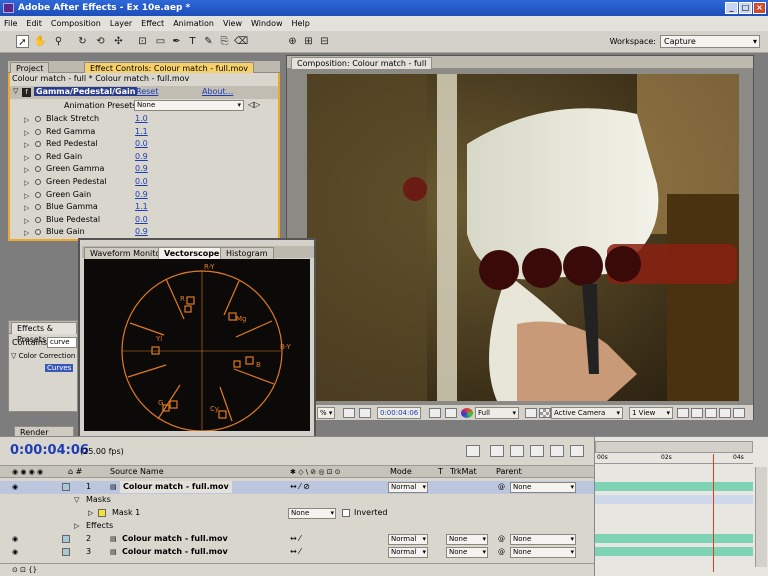  What do you see at coordinates (326, 413) in the screenshot?
I see `zoom-select: % ▾` at bounding box center [326, 413].